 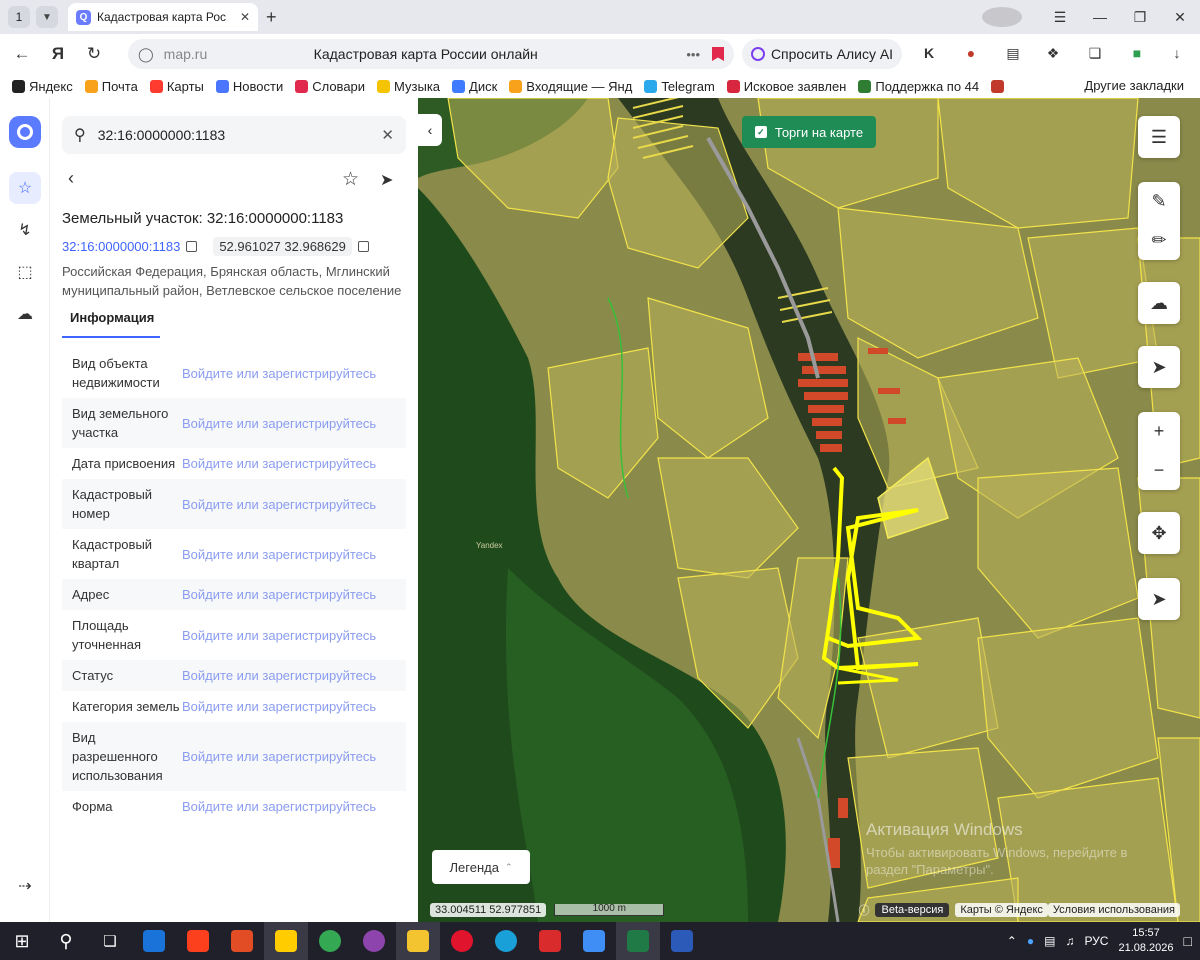 I want to click on browser-menu-icon: ☰, so click(x=1060, y=17).